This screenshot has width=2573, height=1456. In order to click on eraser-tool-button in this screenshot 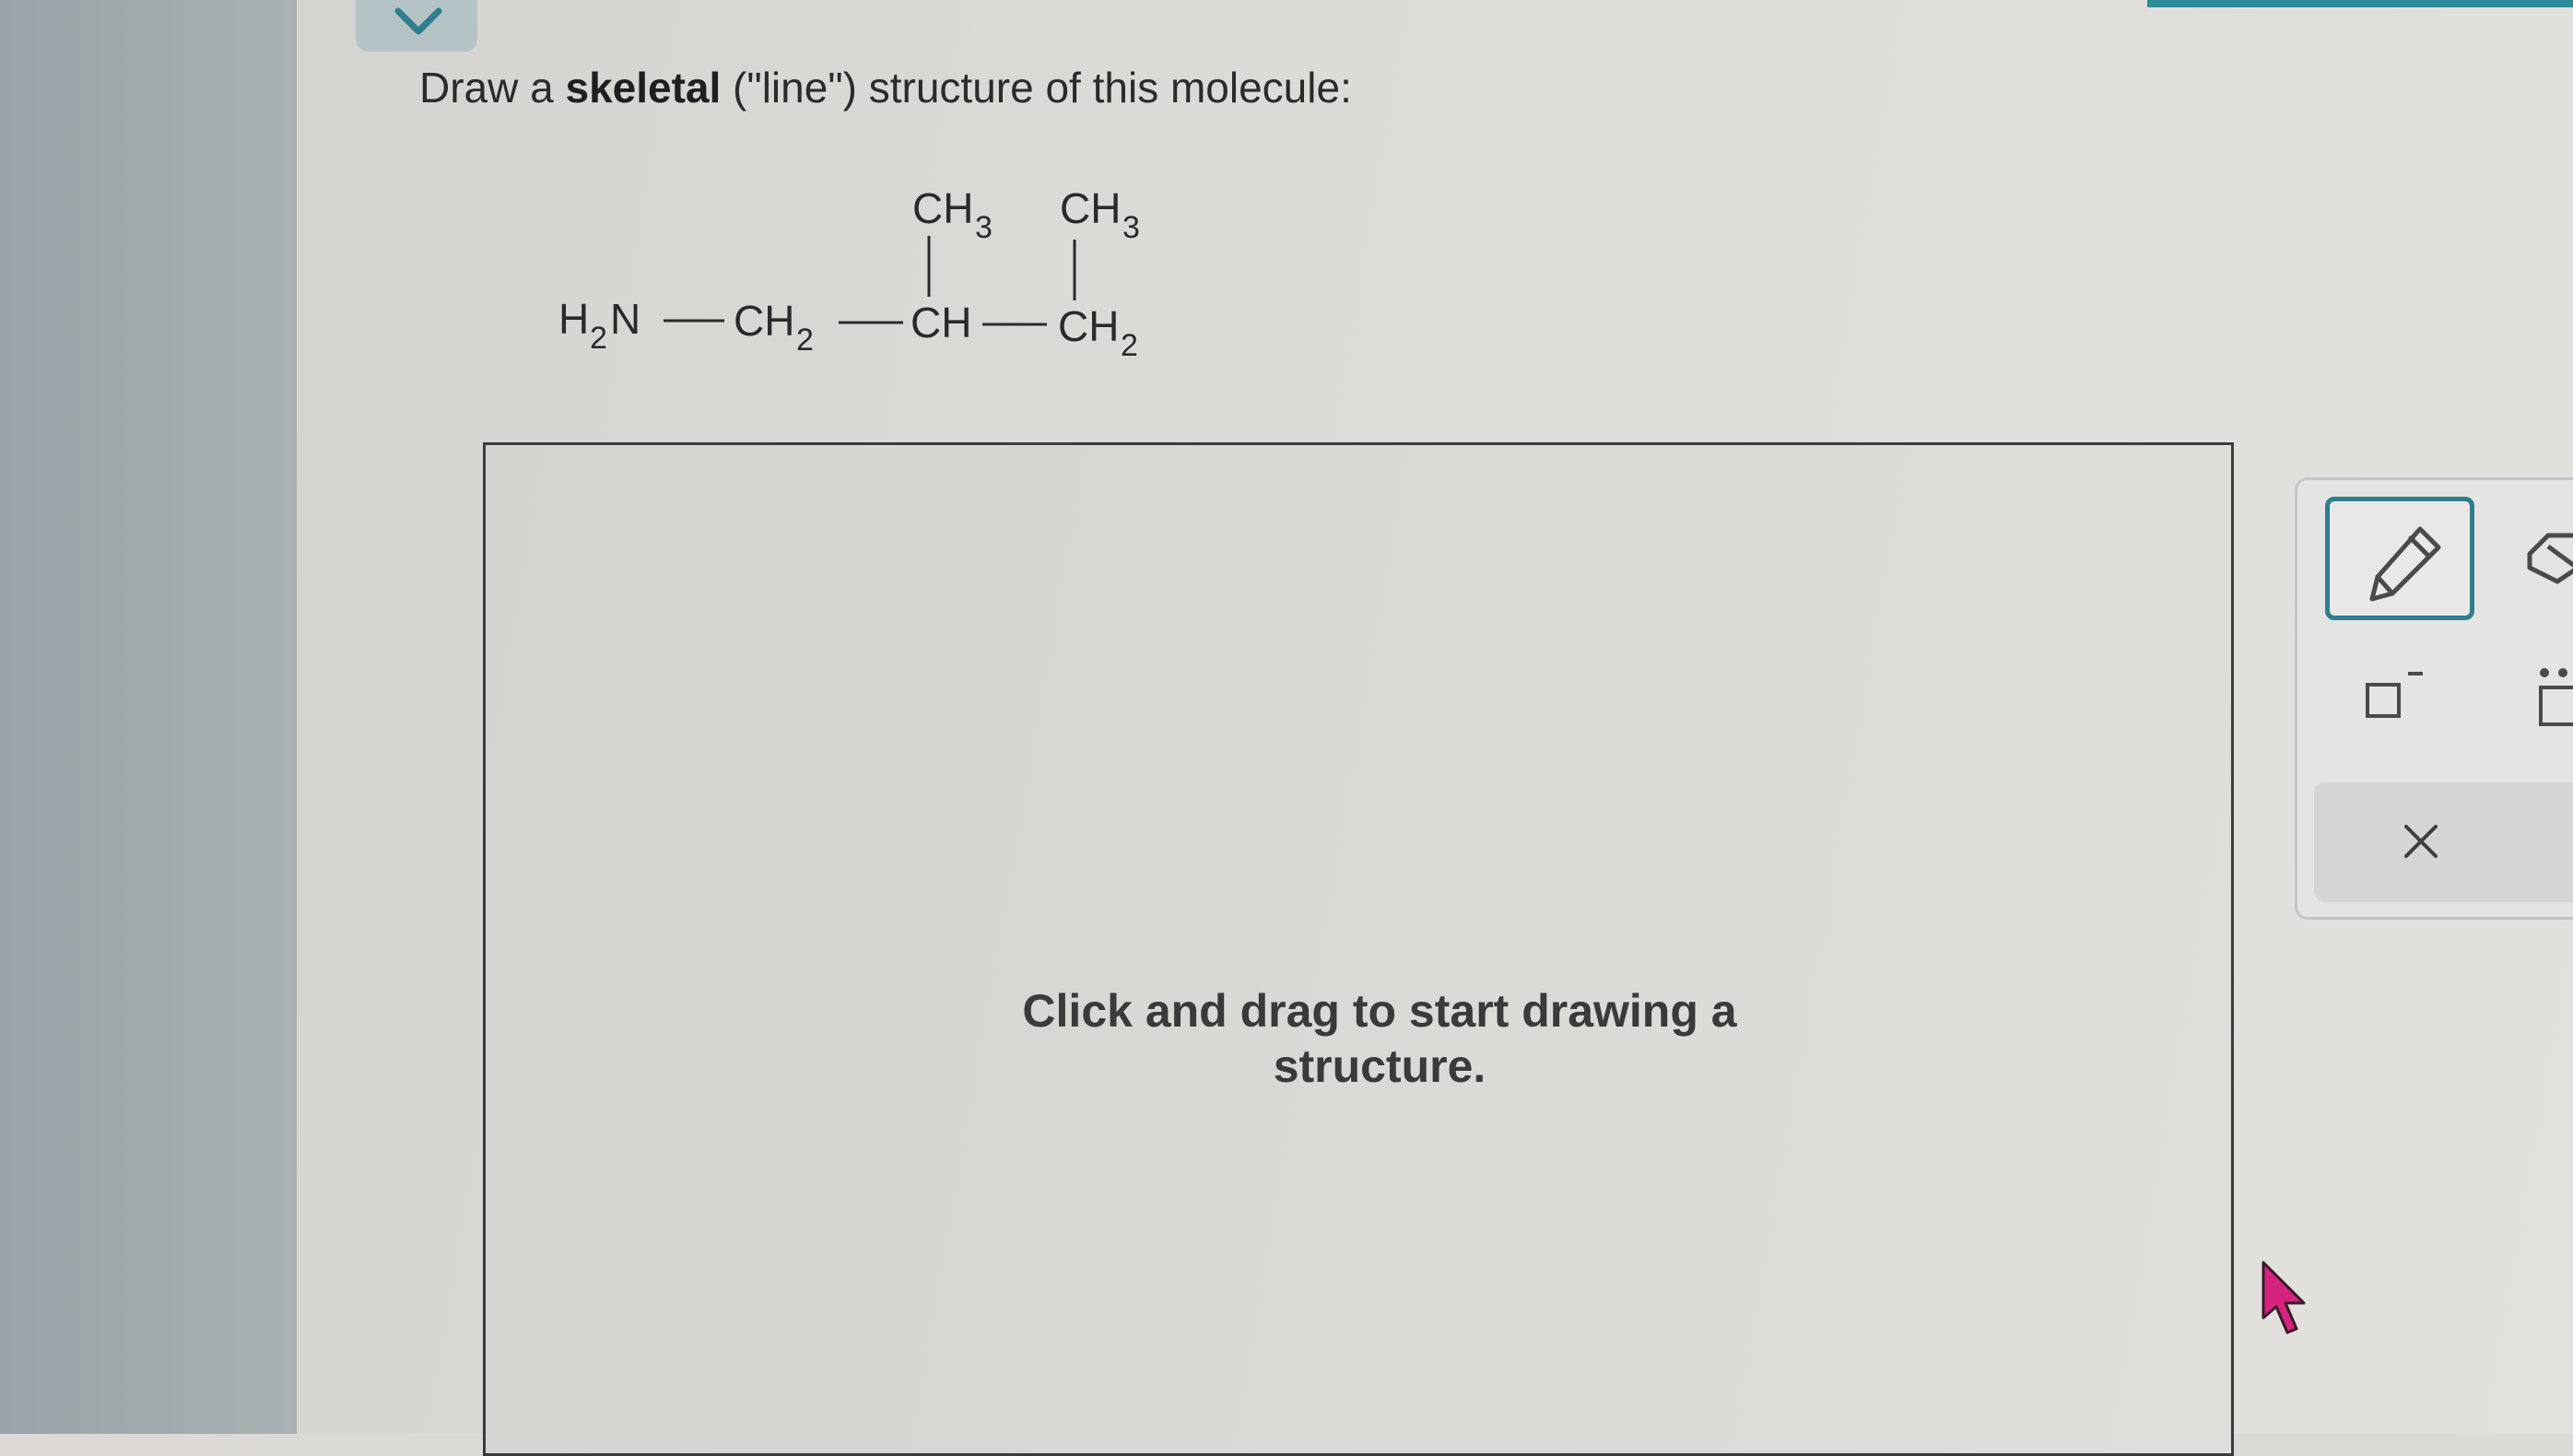, I will do `click(2546, 563)`.